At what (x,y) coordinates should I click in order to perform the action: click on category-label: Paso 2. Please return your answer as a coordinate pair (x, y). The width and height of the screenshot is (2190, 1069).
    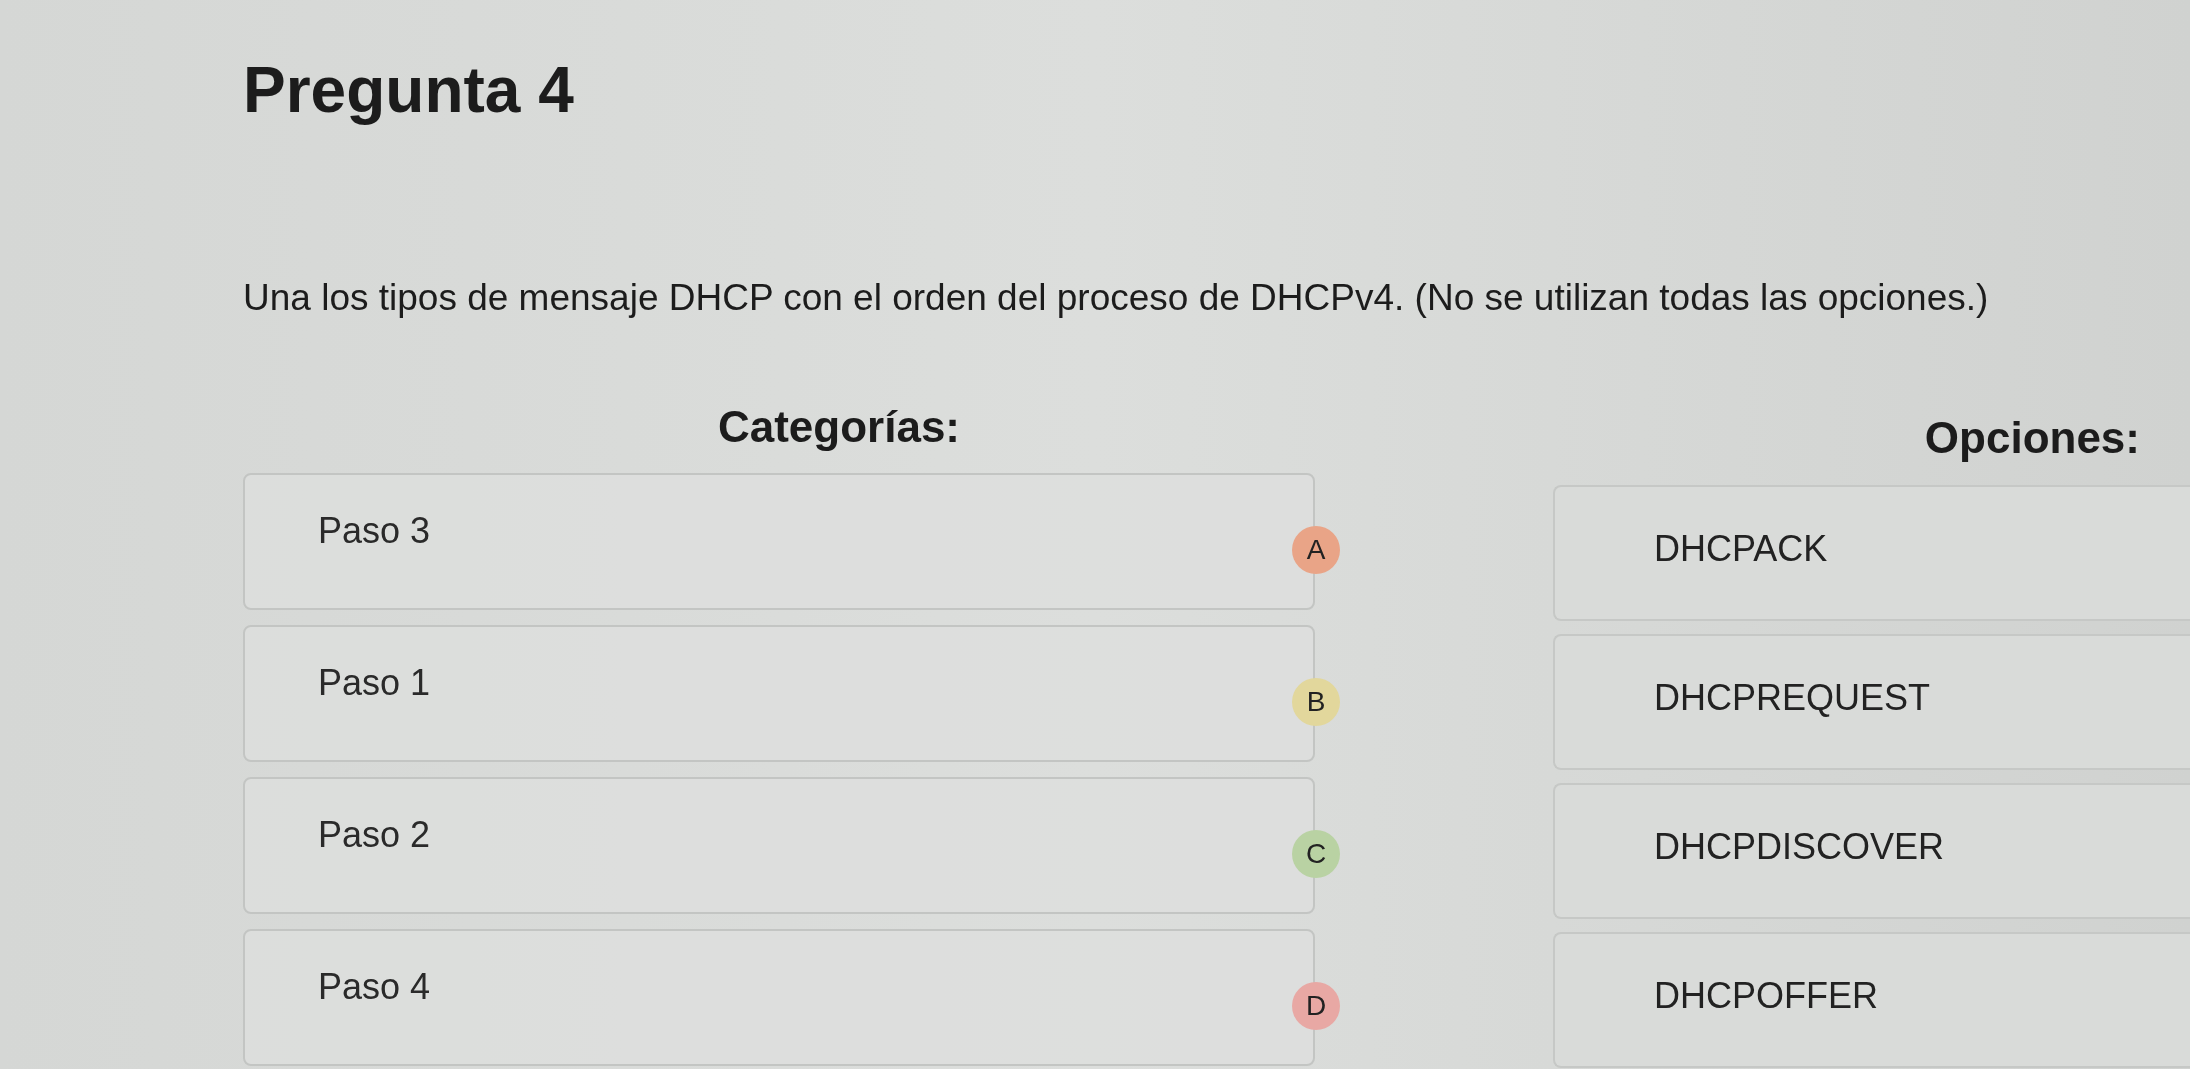
    Looking at the image, I should click on (374, 834).